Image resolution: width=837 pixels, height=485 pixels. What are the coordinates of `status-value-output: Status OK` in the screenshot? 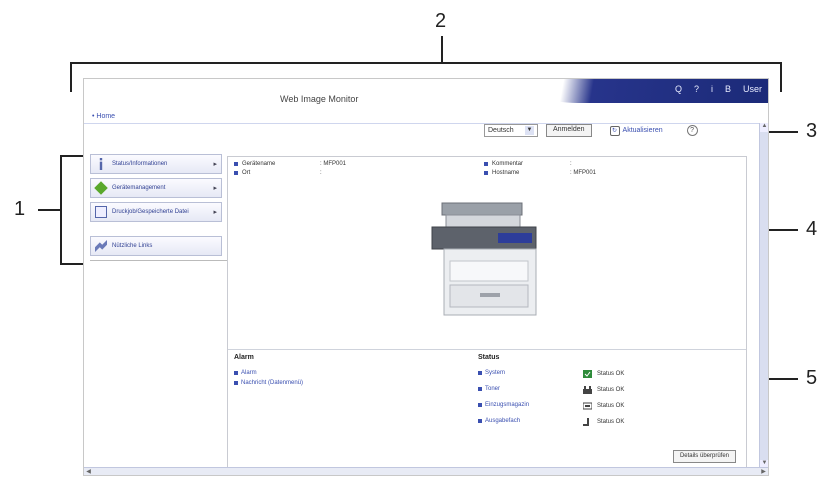 It's located at (603, 422).